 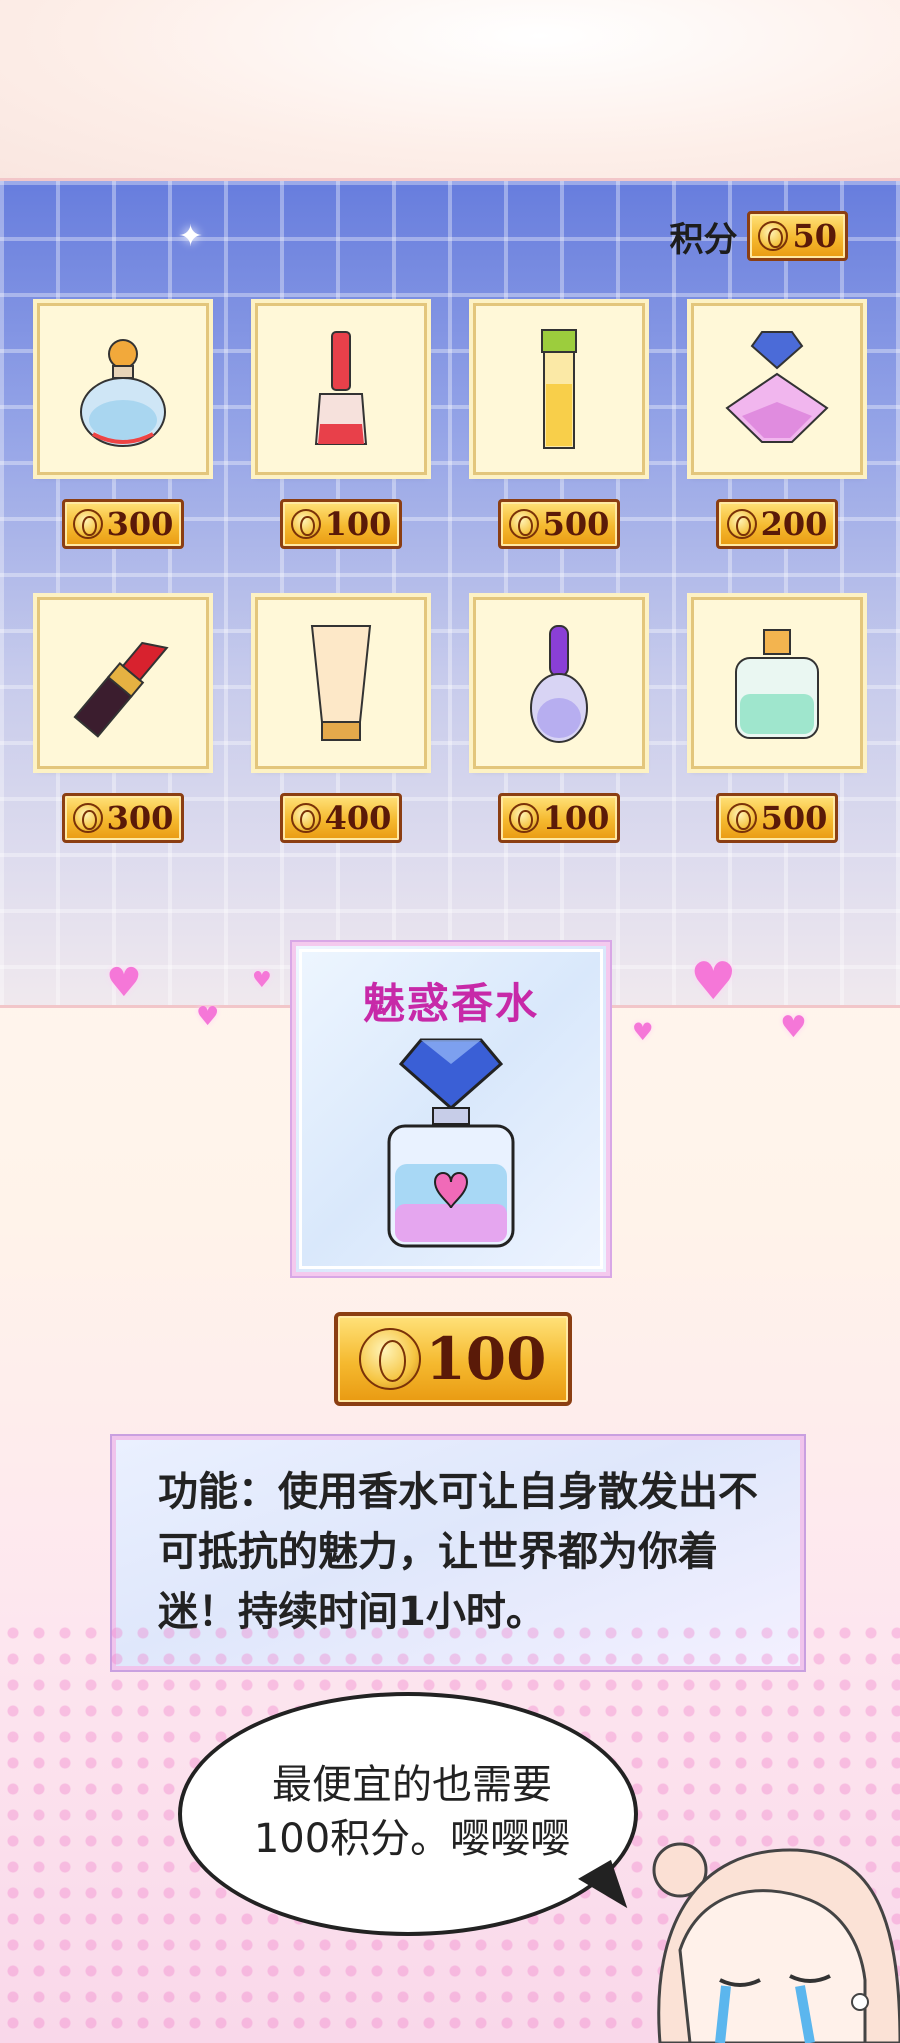 I want to click on lipstick-icon, so click(x=121, y=689).